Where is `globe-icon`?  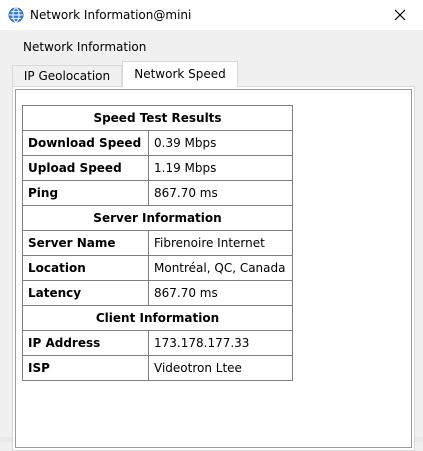 globe-icon is located at coordinates (16, 15).